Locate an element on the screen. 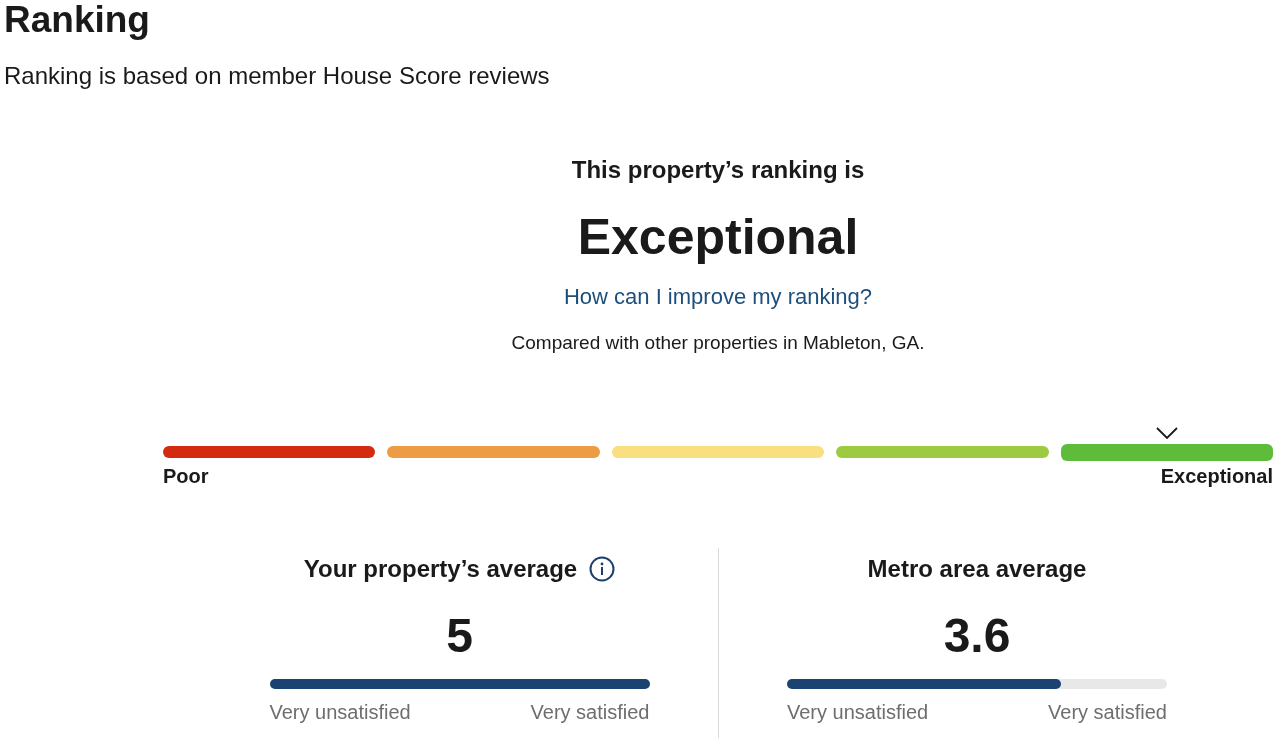 The height and width of the screenshot is (738, 1280). subtitle-text: Ranking is based on member House Score reviews is located at coordinates (277, 76).